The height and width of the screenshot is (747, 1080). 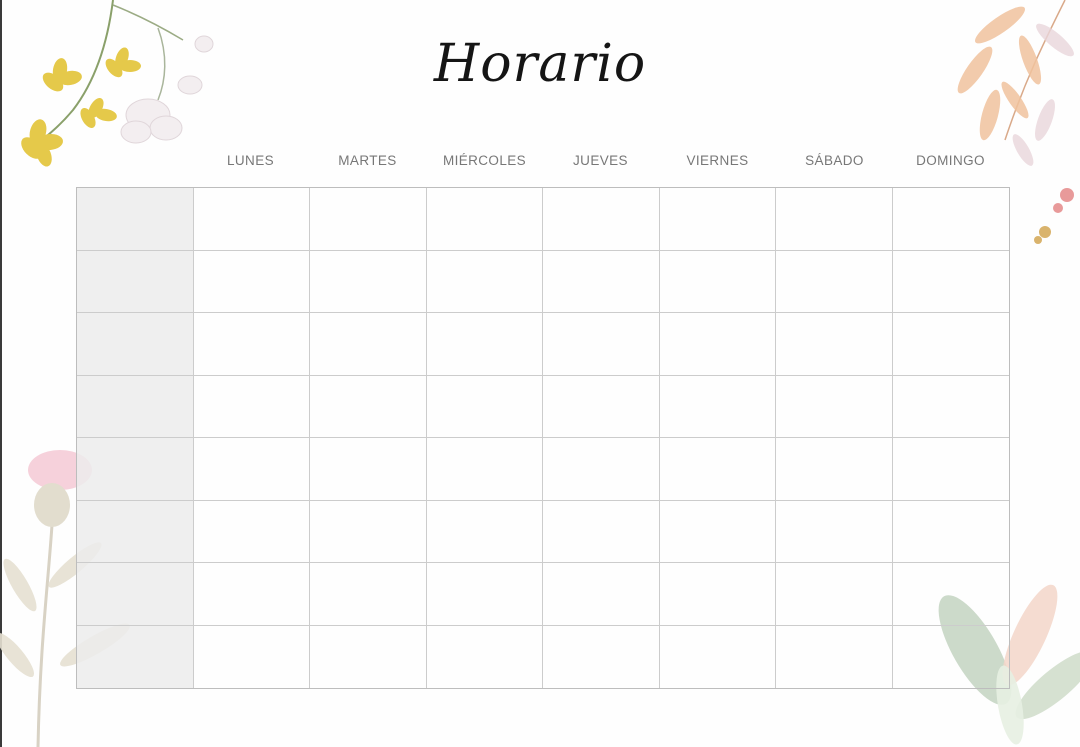 I want to click on day-header-wednesday: MIÉRCOLES, so click(x=484, y=160).